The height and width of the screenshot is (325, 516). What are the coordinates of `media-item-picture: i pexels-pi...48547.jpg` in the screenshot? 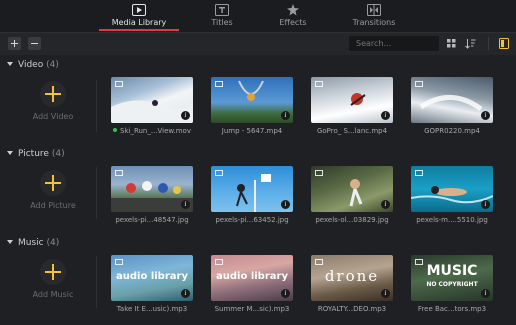 It's located at (152, 195).